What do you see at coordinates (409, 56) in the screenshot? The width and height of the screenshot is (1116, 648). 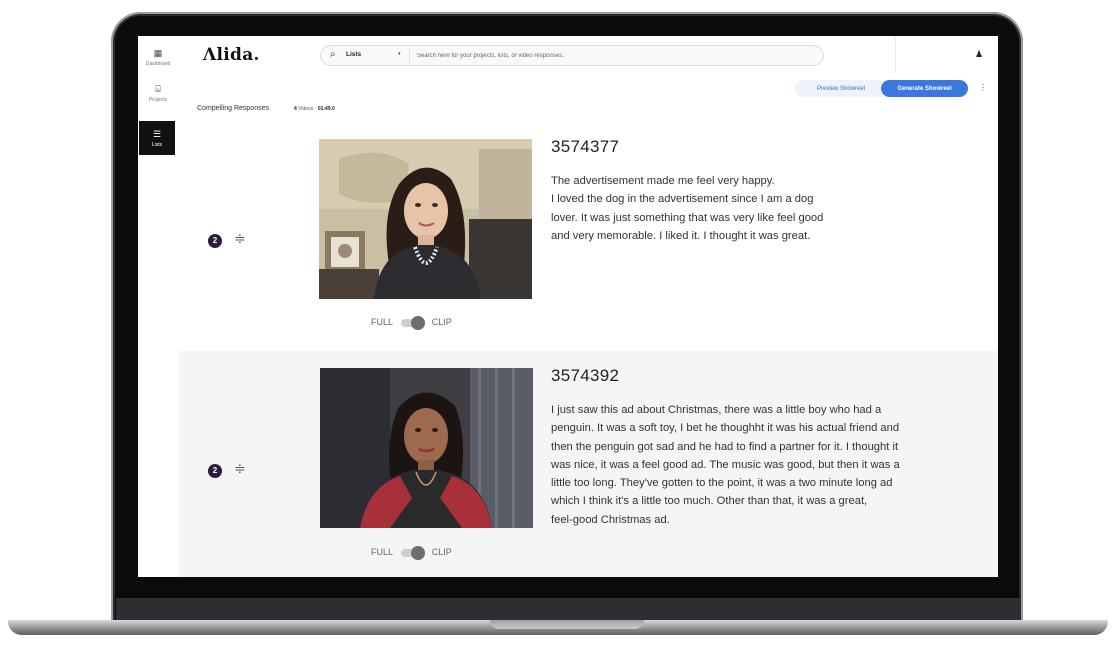 I see `search-divider` at bounding box center [409, 56].